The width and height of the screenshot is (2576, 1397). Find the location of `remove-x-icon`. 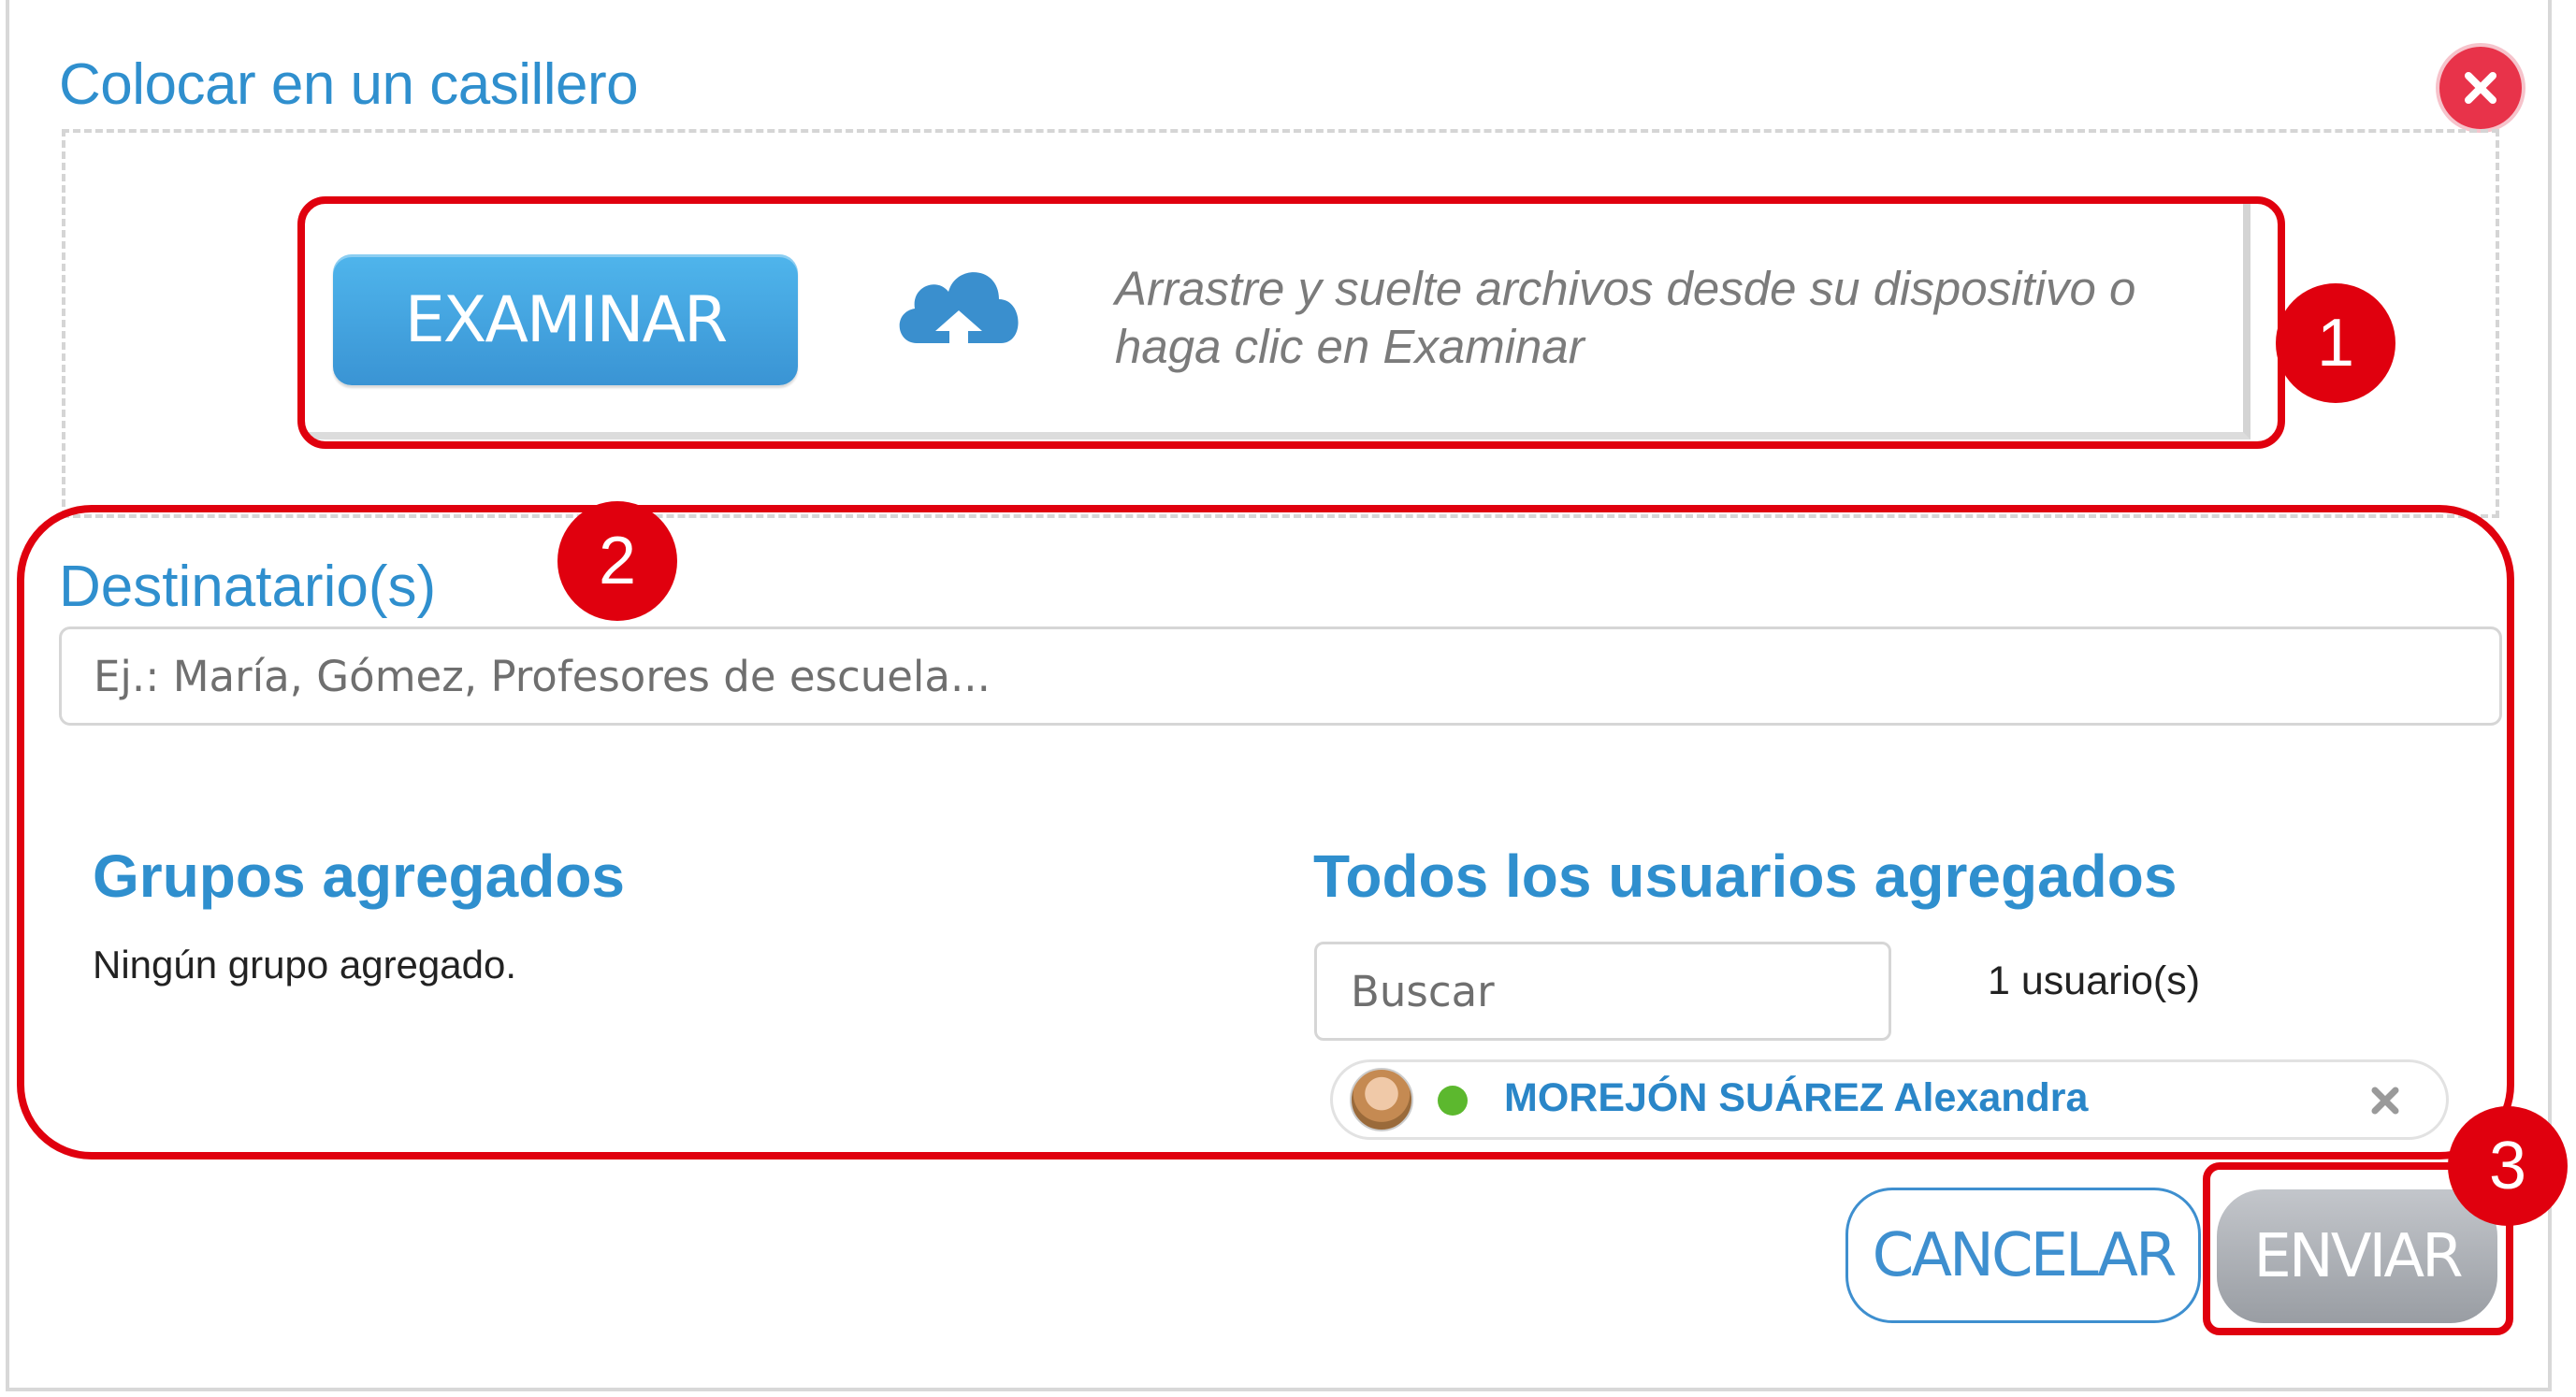

remove-x-icon is located at coordinates (2385, 1101).